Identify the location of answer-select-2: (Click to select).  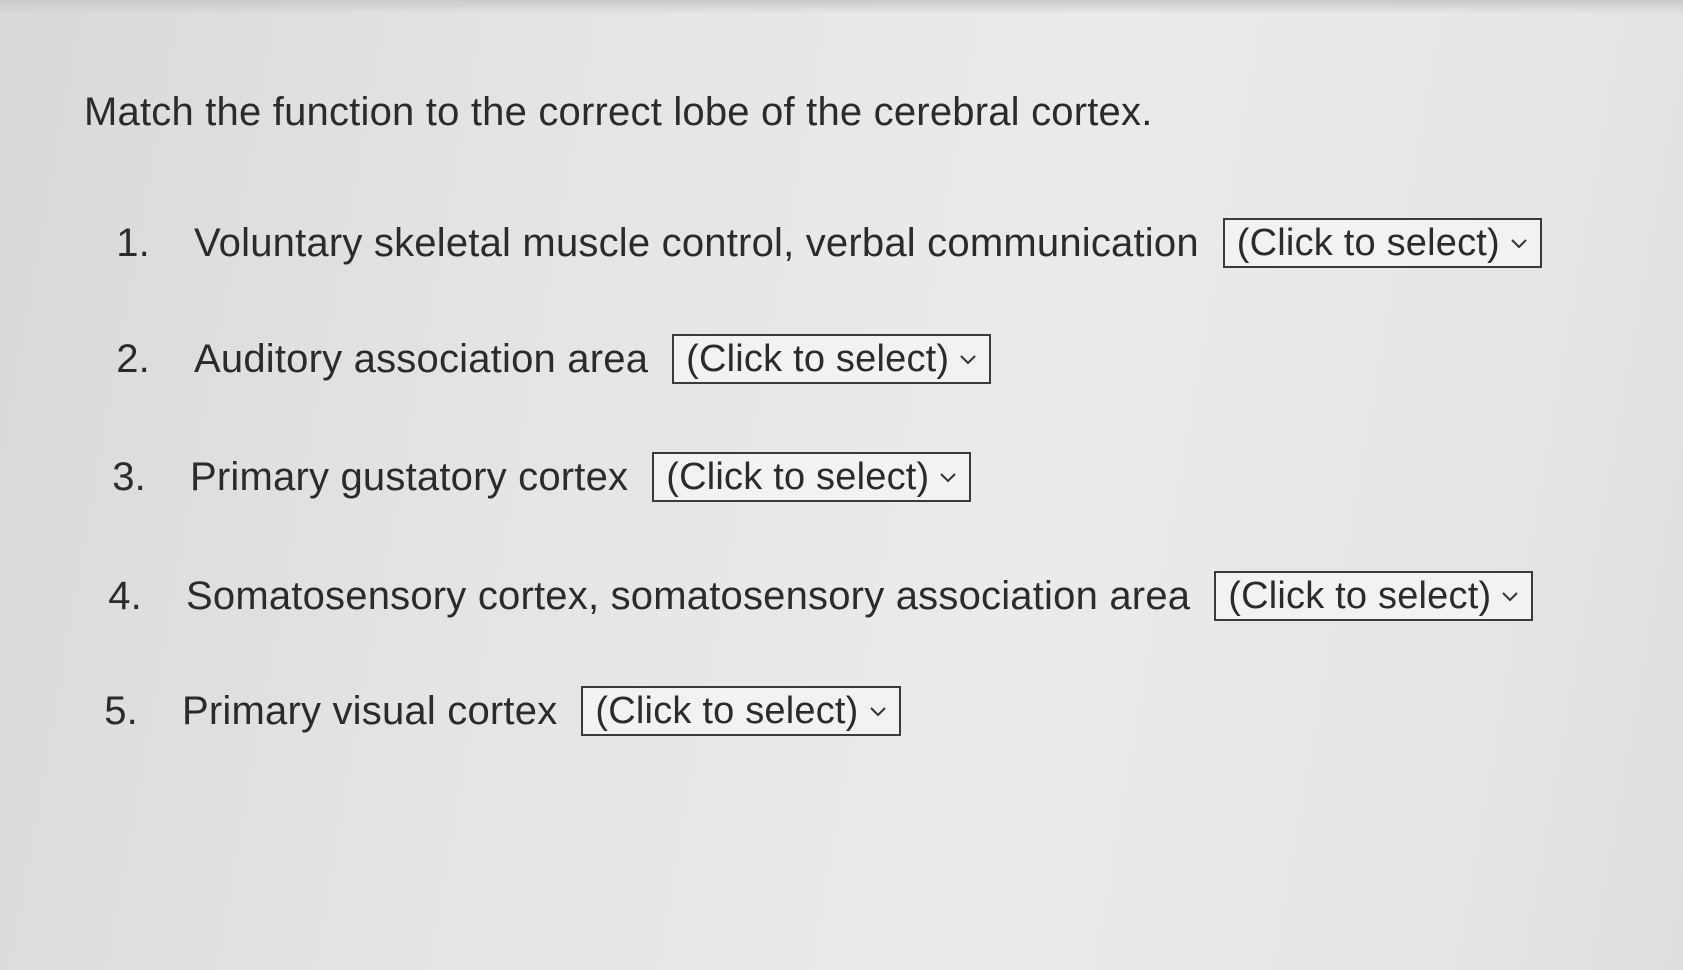
(832, 359).